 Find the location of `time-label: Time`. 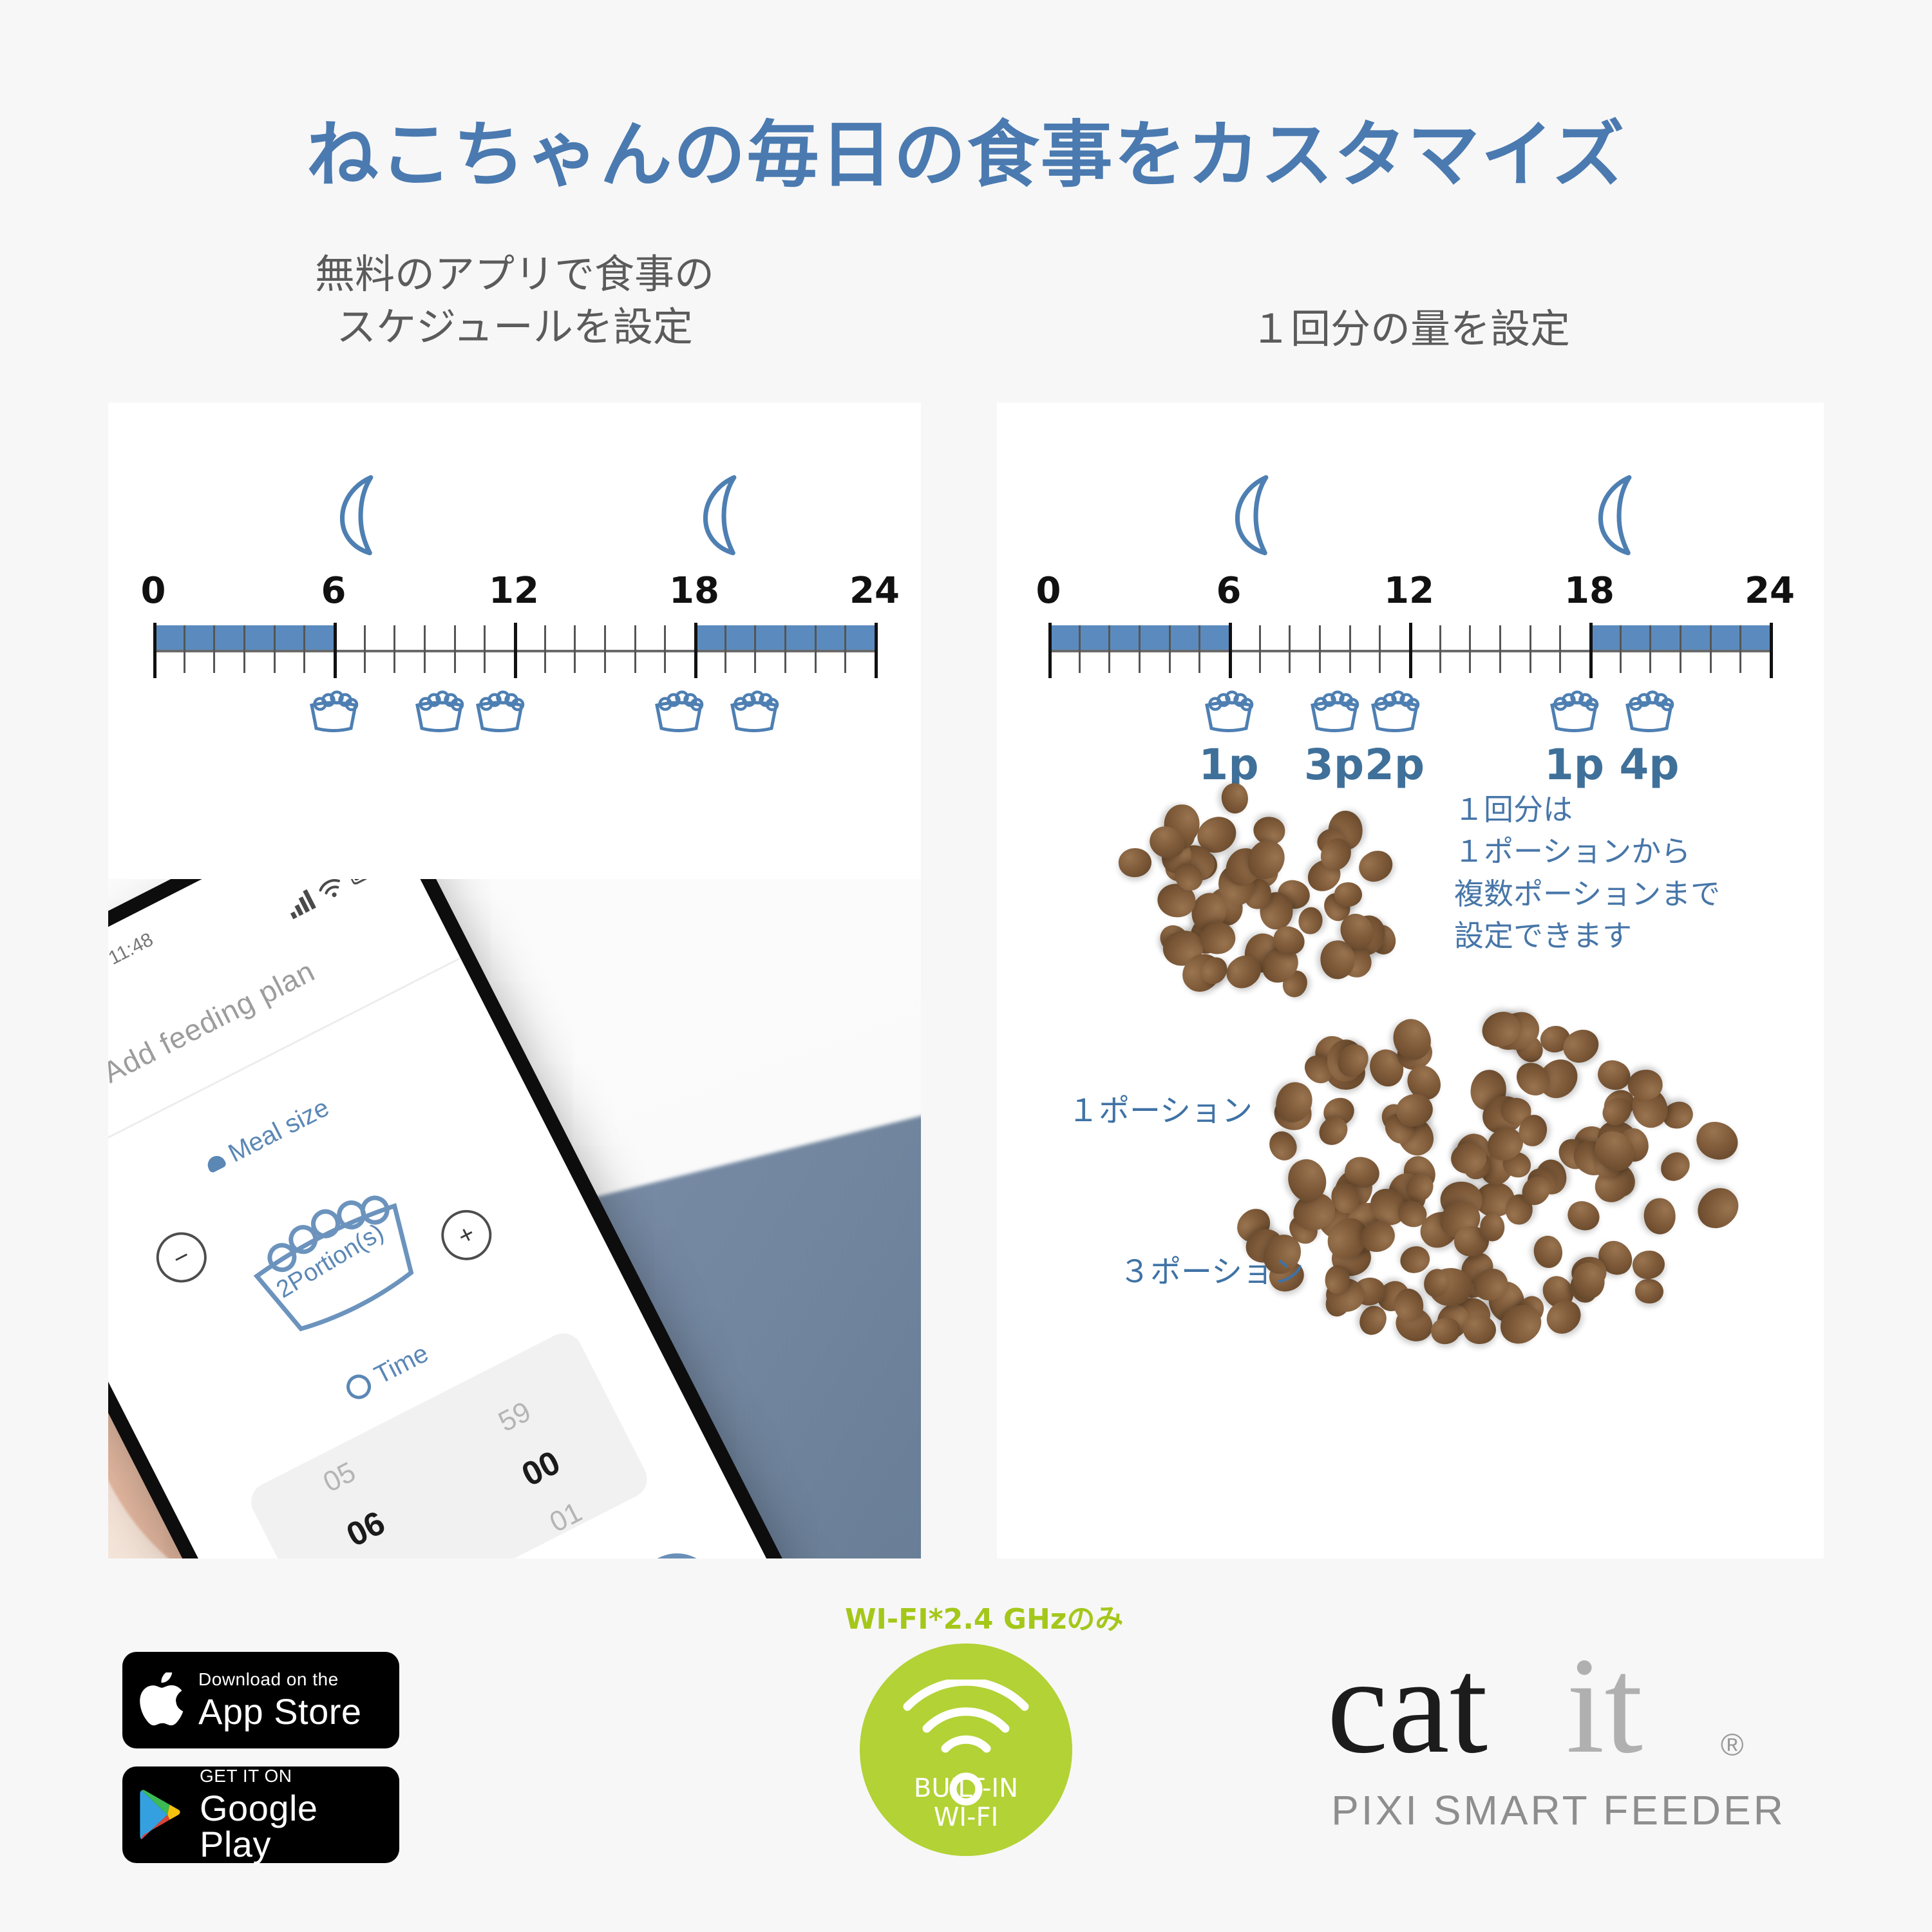

time-label: Time is located at coordinates (401, 1364).